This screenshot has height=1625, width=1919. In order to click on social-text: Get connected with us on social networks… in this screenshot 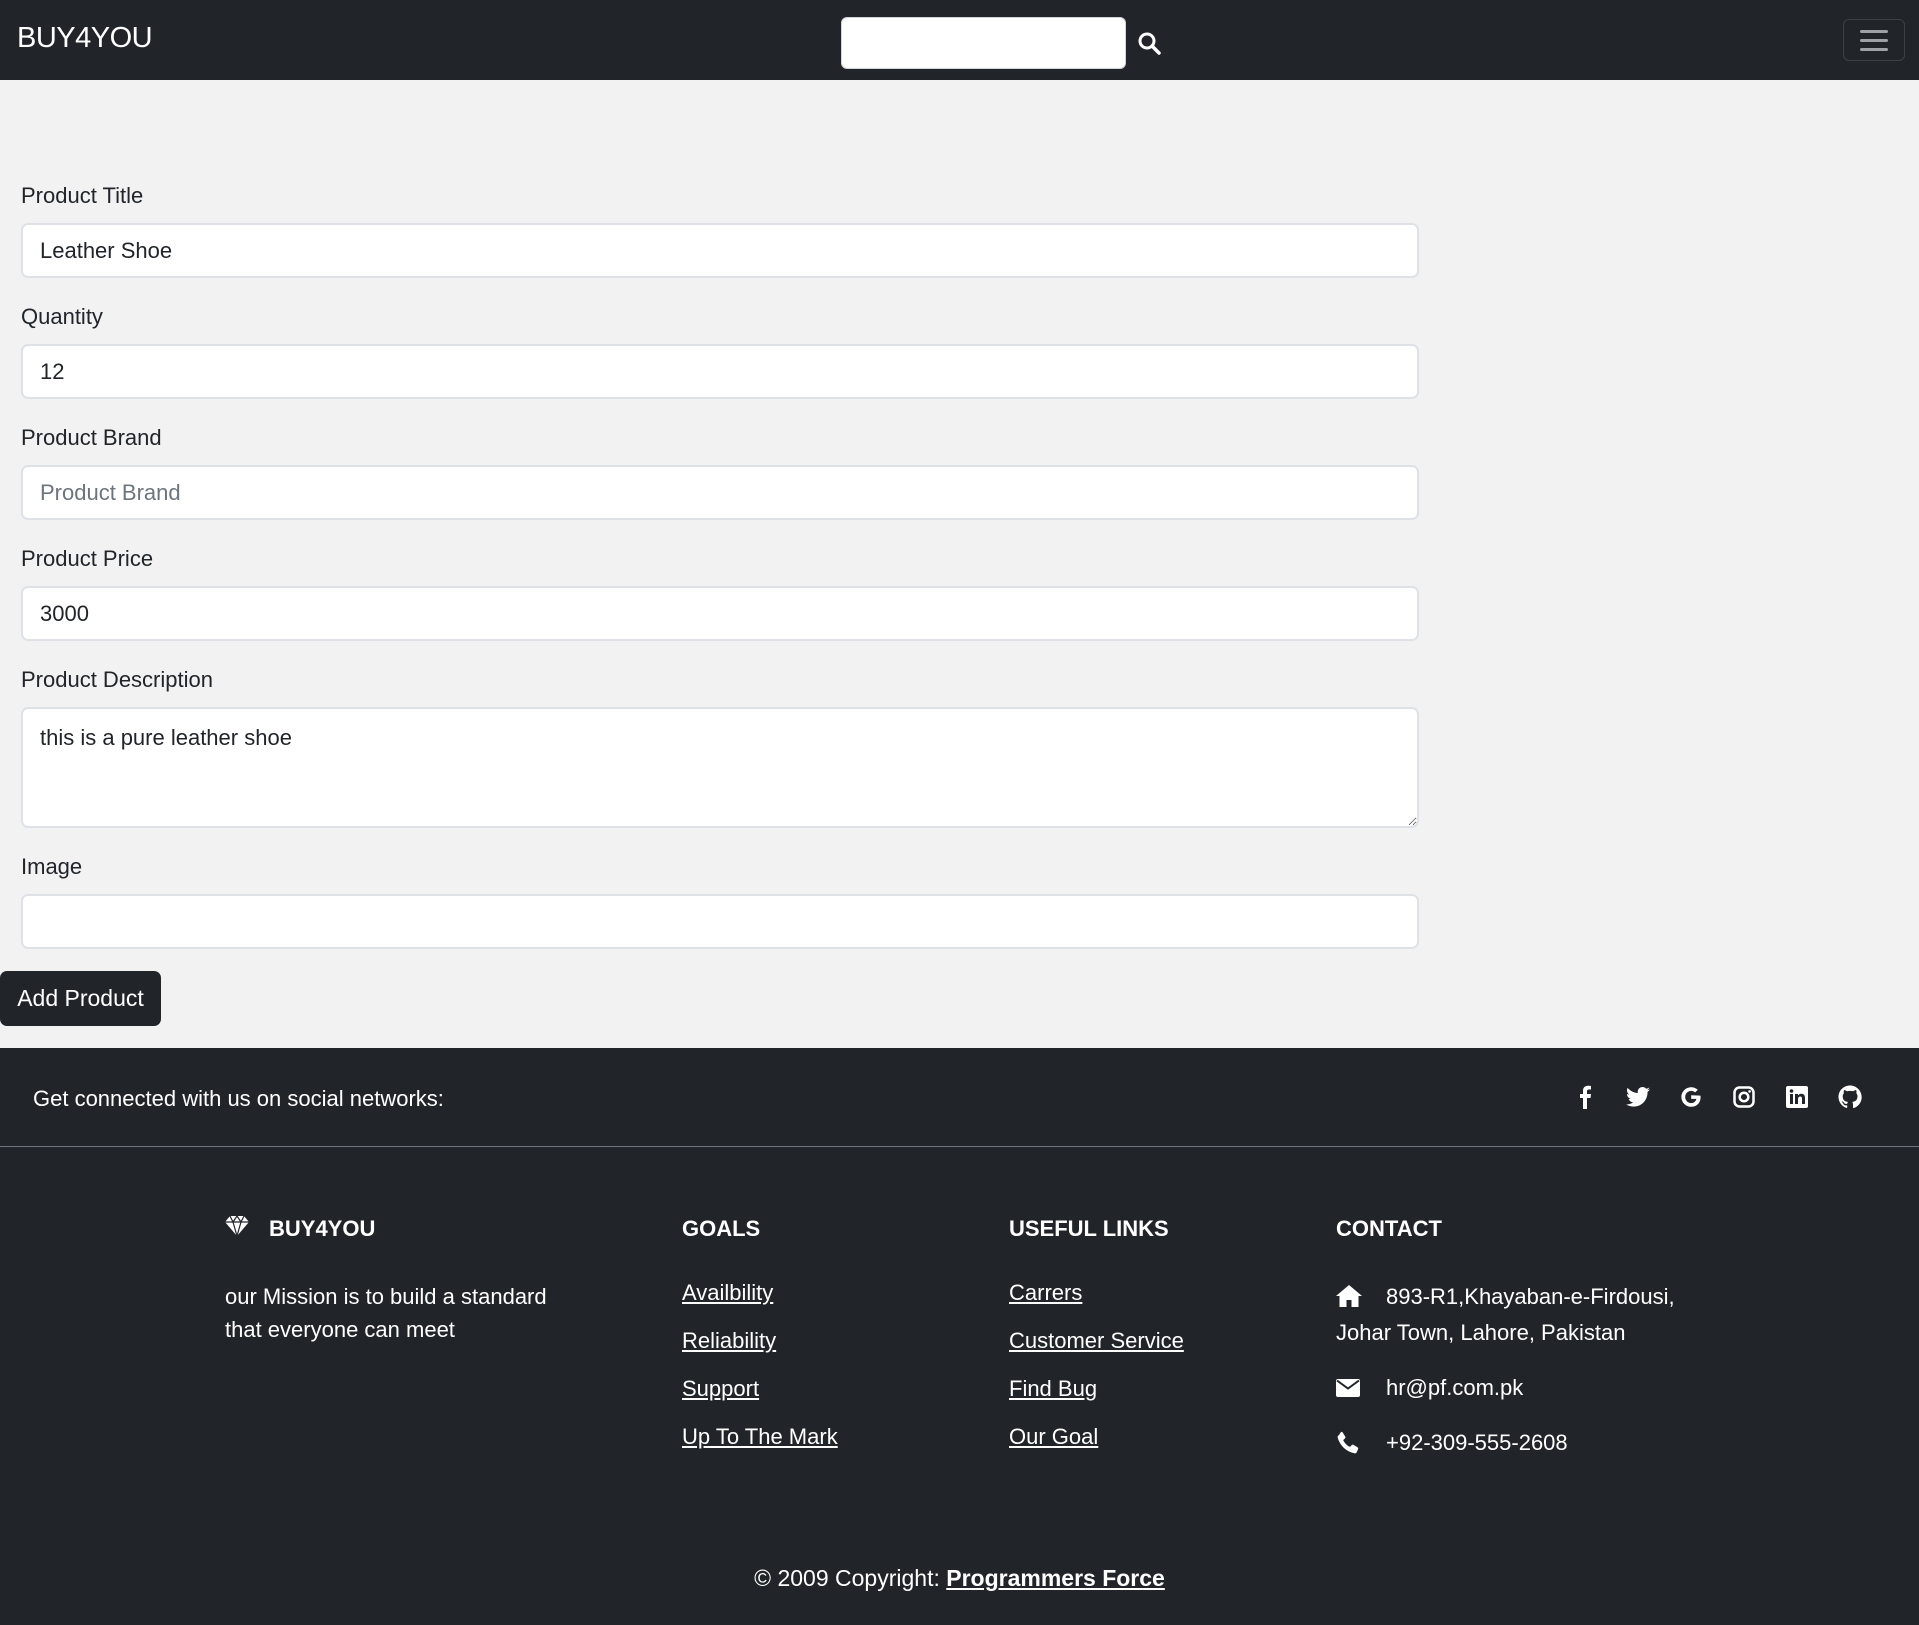, I will do `click(238, 1098)`.